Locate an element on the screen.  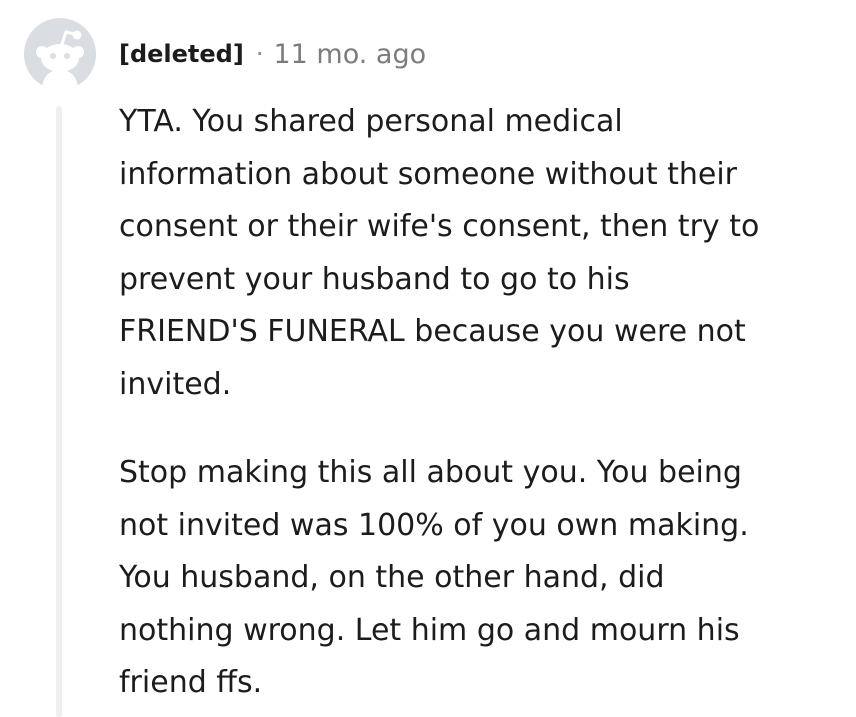
avatar is located at coordinates (60, 54).